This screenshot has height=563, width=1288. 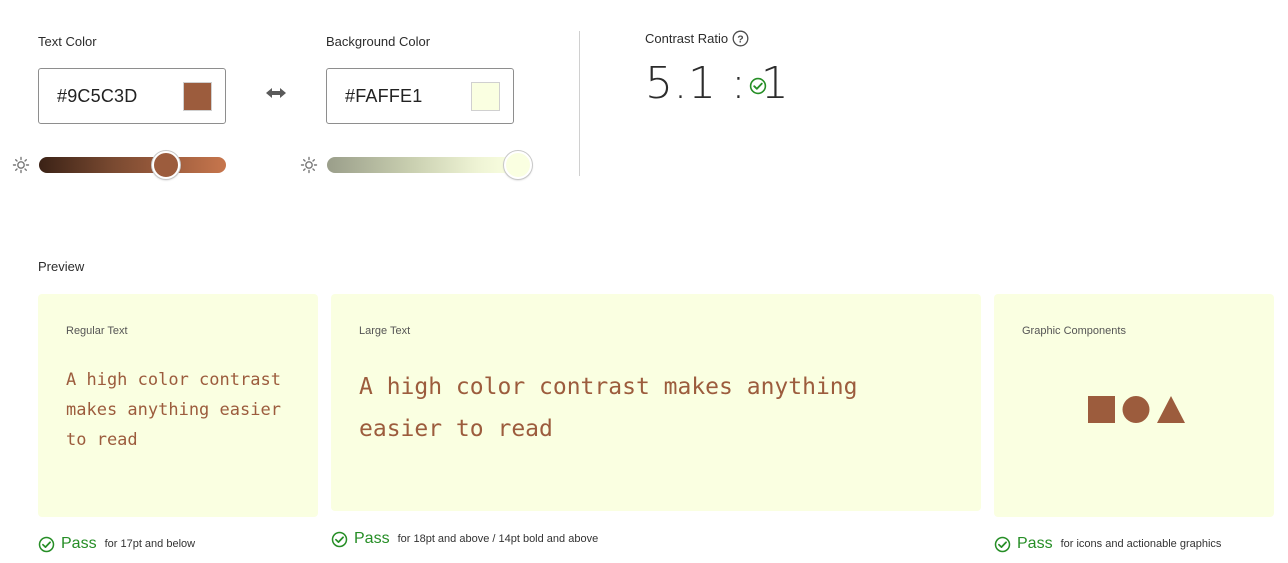 I want to click on graphic-shapes, so click(x=1136, y=409).